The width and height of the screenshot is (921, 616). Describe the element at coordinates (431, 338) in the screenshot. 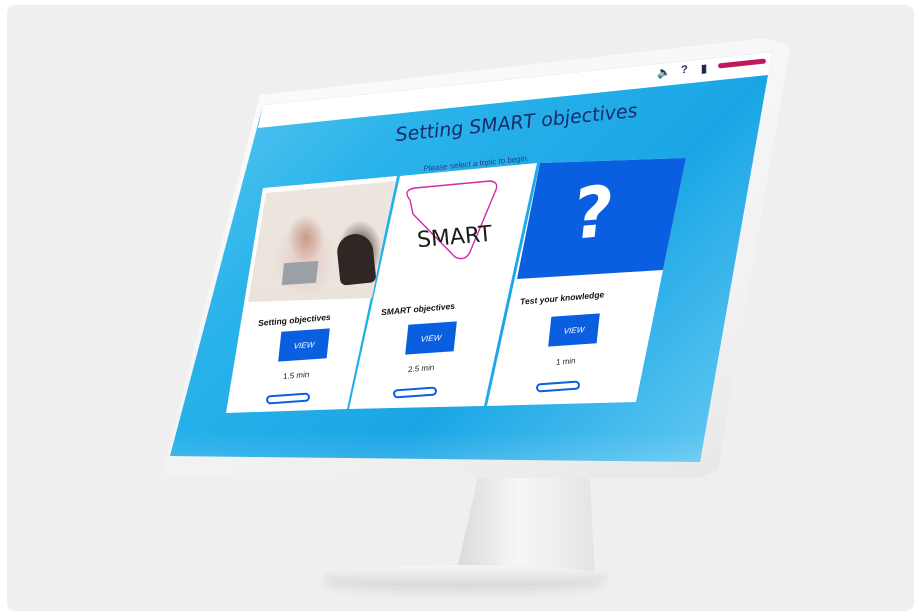

I see `view-button-smart-objectives: VIEW` at that location.